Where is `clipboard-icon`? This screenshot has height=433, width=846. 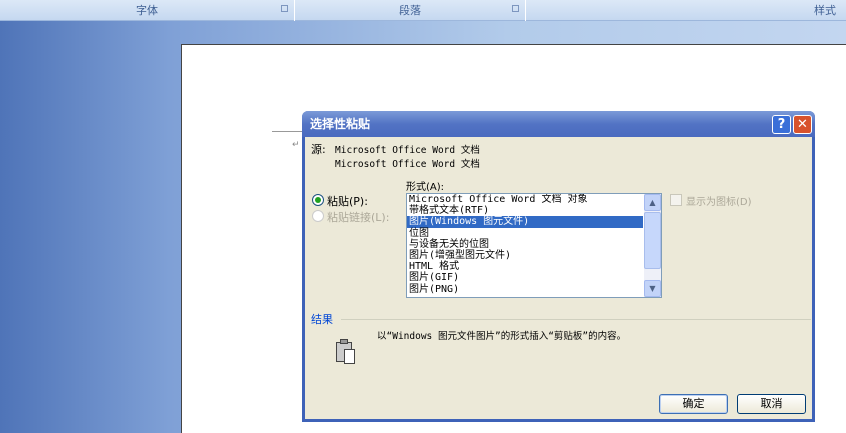
clipboard-icon is located at coordinates (347, 352).